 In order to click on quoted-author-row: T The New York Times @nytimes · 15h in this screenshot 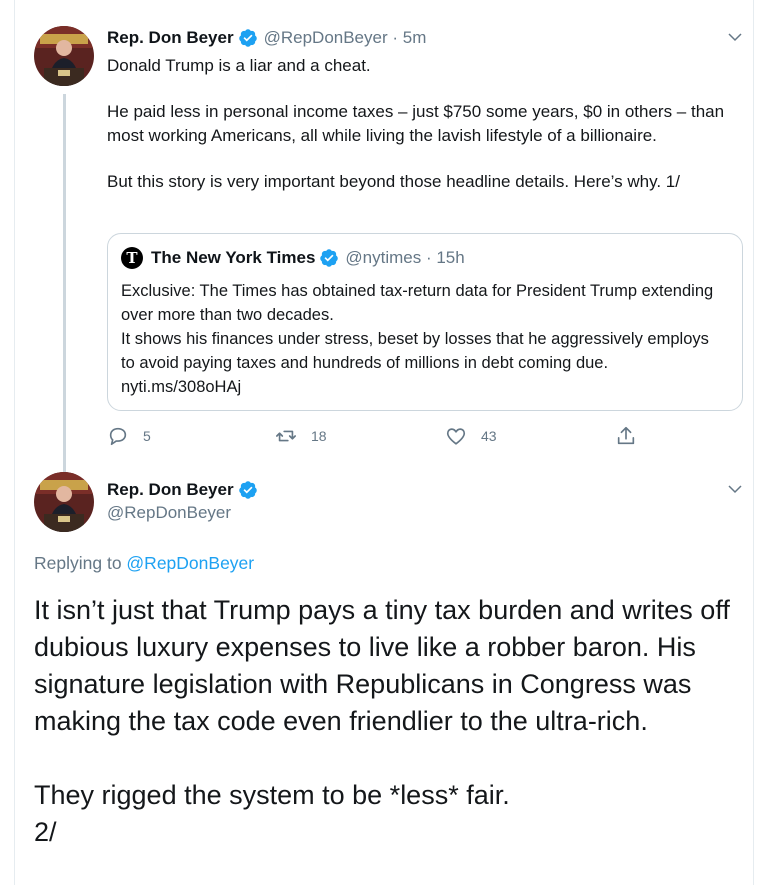, I will do `click(293, 258)`.